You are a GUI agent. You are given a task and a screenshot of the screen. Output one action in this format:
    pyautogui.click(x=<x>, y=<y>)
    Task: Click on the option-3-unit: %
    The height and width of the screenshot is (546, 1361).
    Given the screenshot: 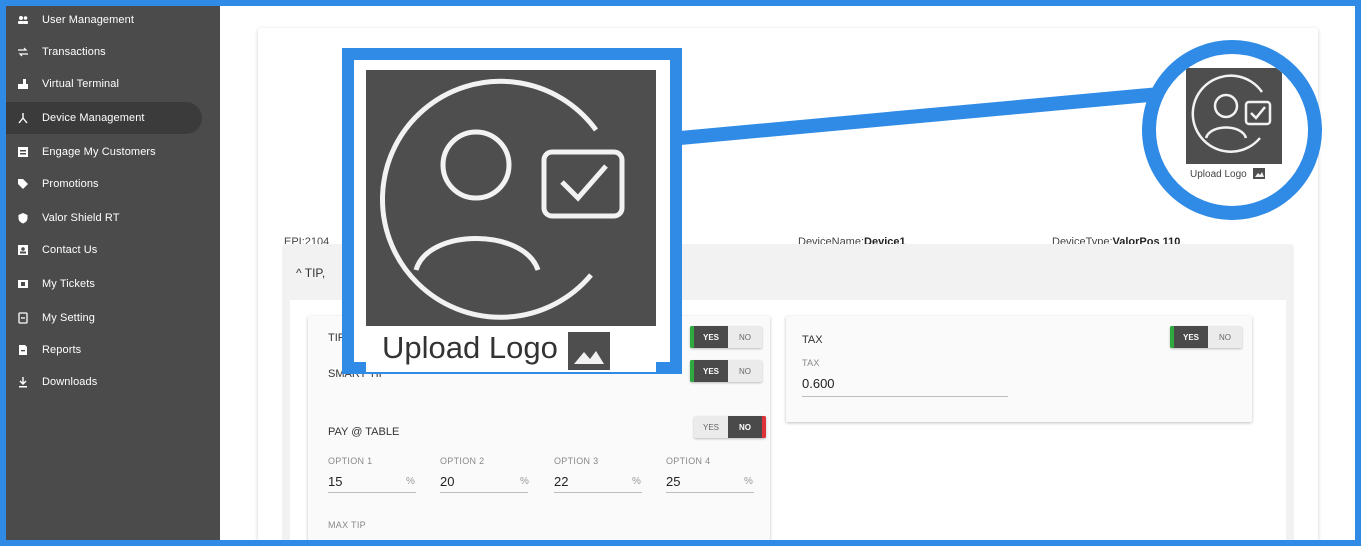 What is the action you would take?
    pyautogui.click(x=636, y=481)
    